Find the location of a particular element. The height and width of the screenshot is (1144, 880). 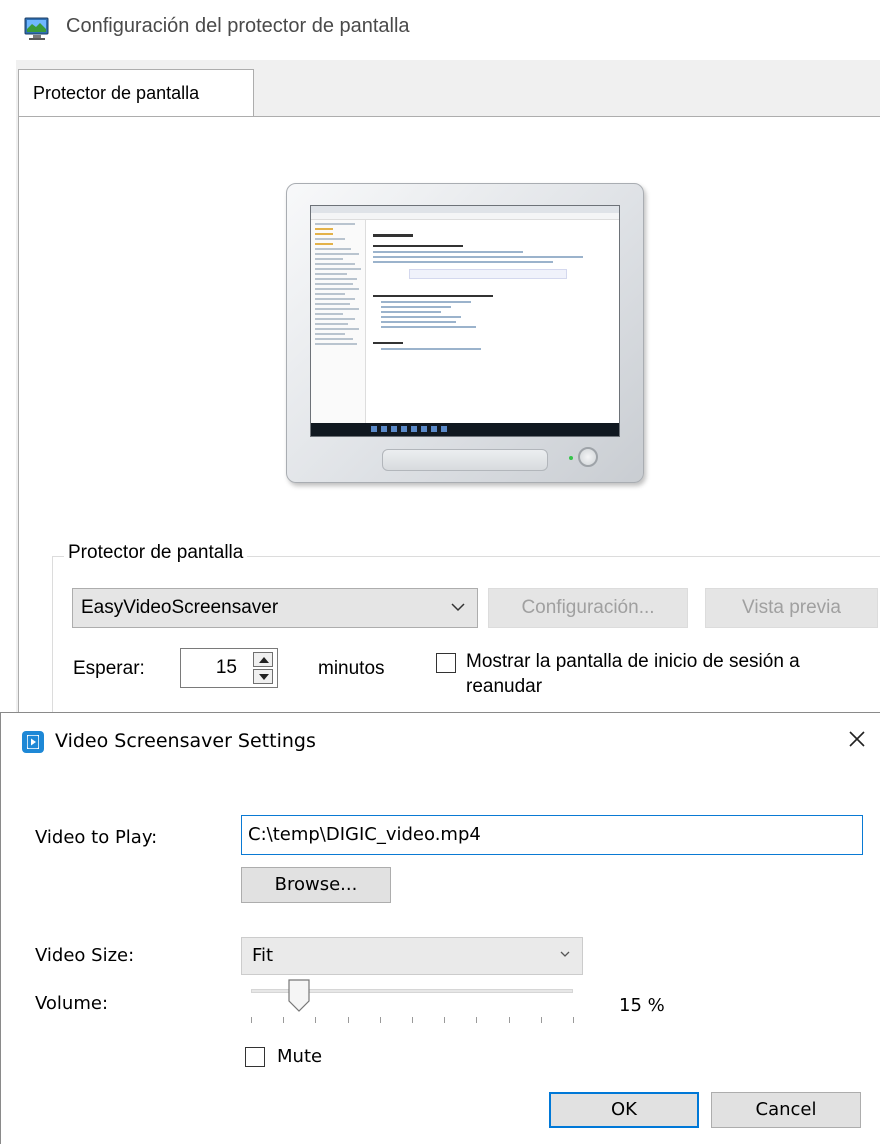

preview-taskbar is located at coordinates (465, 429).